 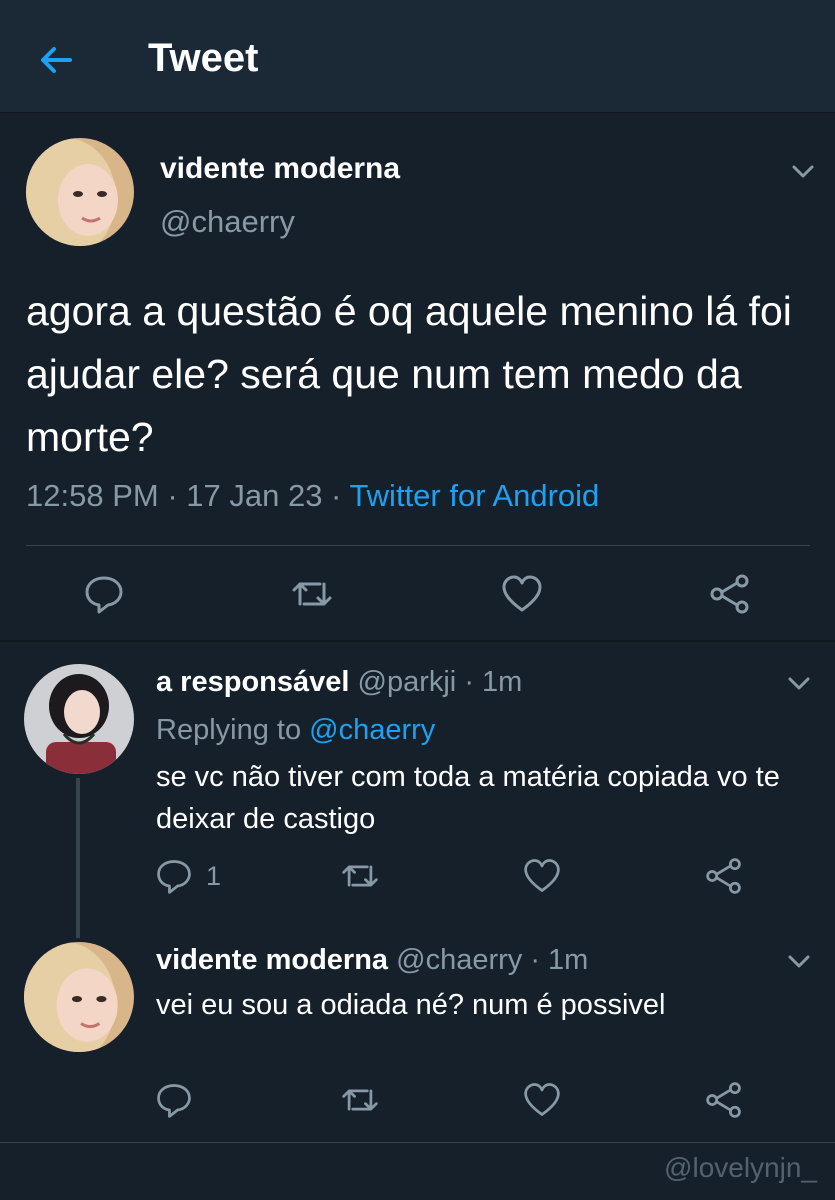 I want to click on reply-author-name: a responsável, so click(x=252, y=682).